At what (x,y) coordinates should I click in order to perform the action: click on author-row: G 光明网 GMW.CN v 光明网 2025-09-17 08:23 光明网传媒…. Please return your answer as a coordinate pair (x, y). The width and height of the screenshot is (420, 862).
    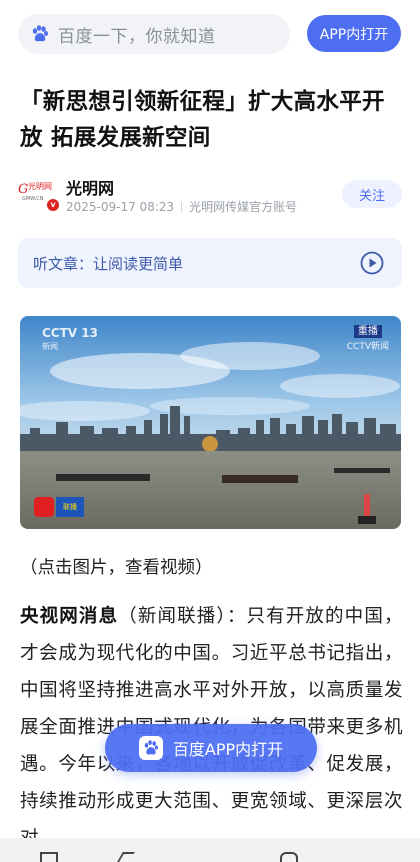
    Looking at the image, I should click on (210, 194).